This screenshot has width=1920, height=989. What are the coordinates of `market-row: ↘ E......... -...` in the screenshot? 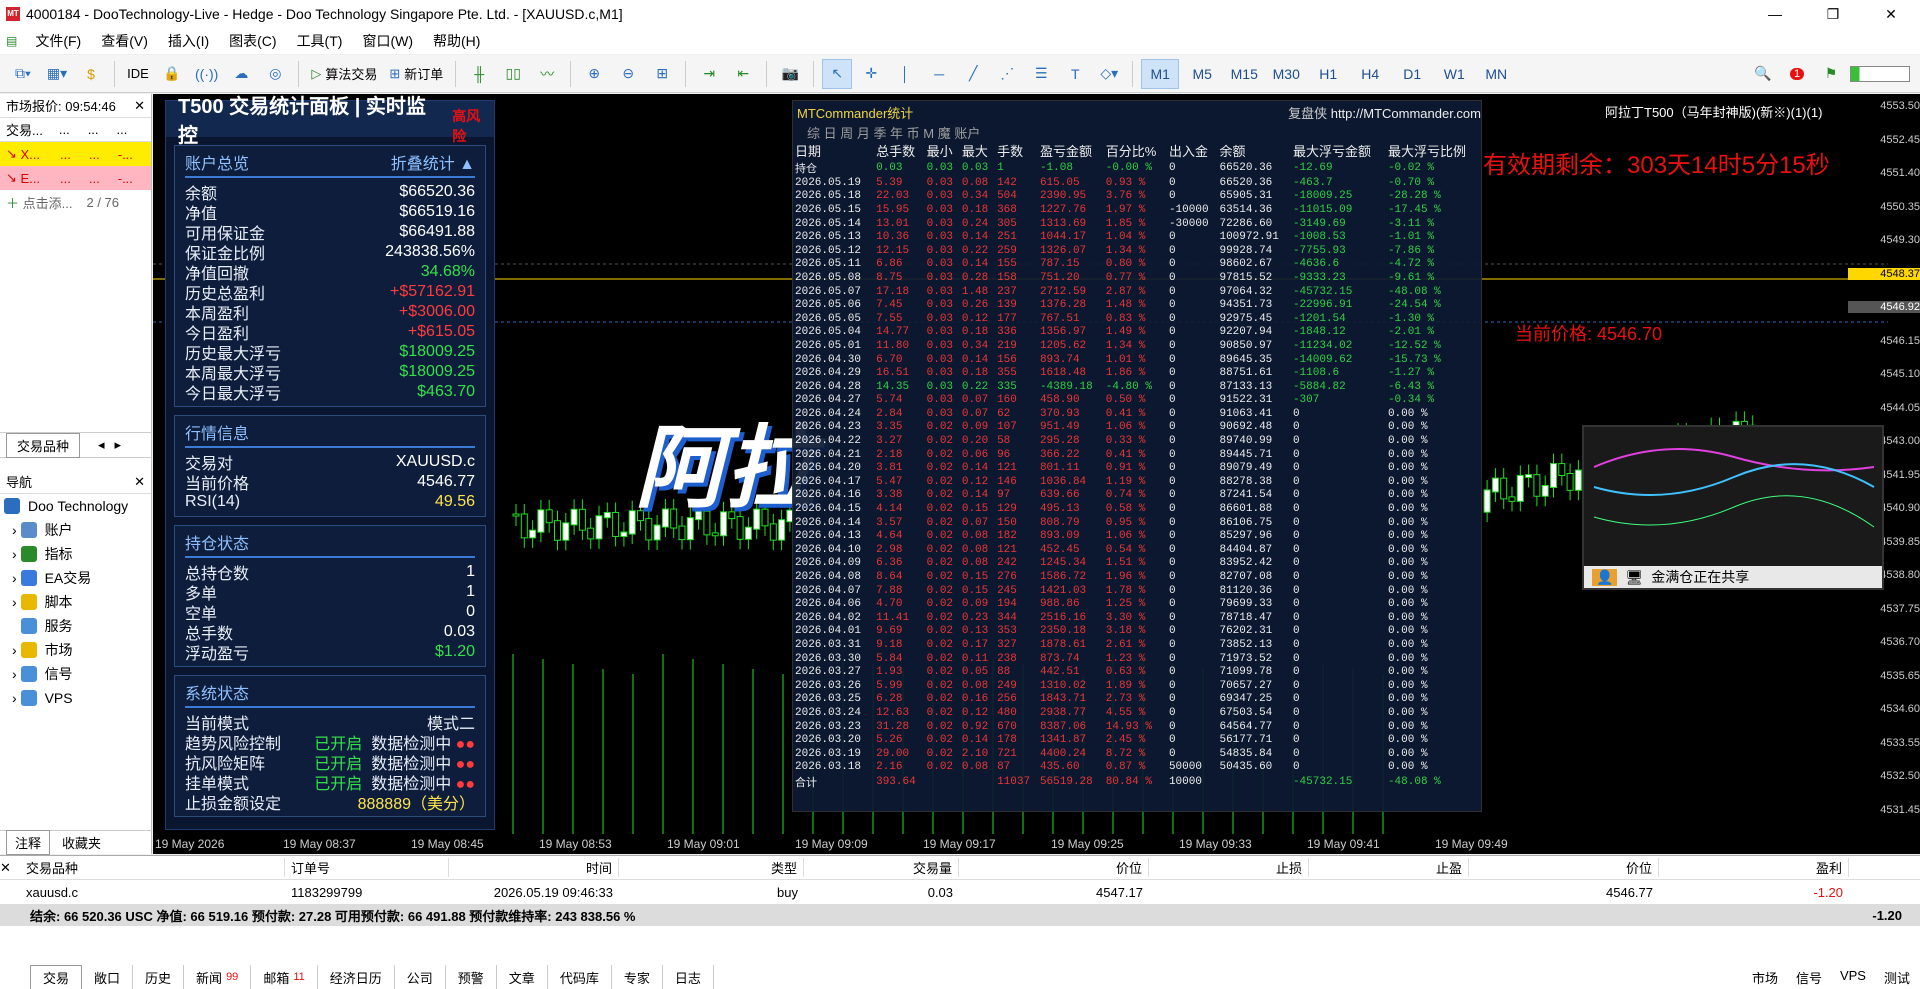 It's located at (75, 178).